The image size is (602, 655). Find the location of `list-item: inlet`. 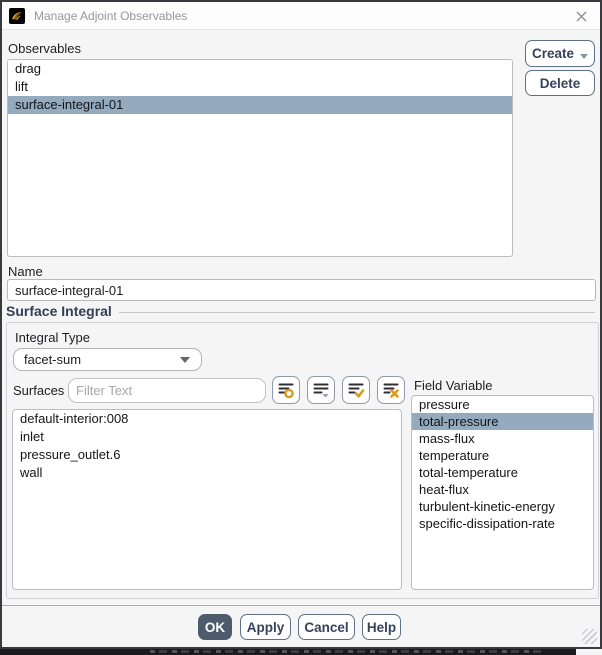

list-item: inlet is located at coordinates (207, 437).